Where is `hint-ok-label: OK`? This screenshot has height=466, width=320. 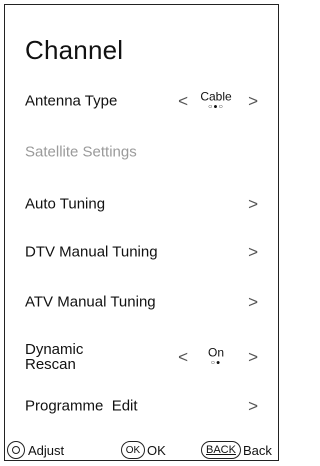 hint-ok-label: OK is located at coordinates (156, 450).